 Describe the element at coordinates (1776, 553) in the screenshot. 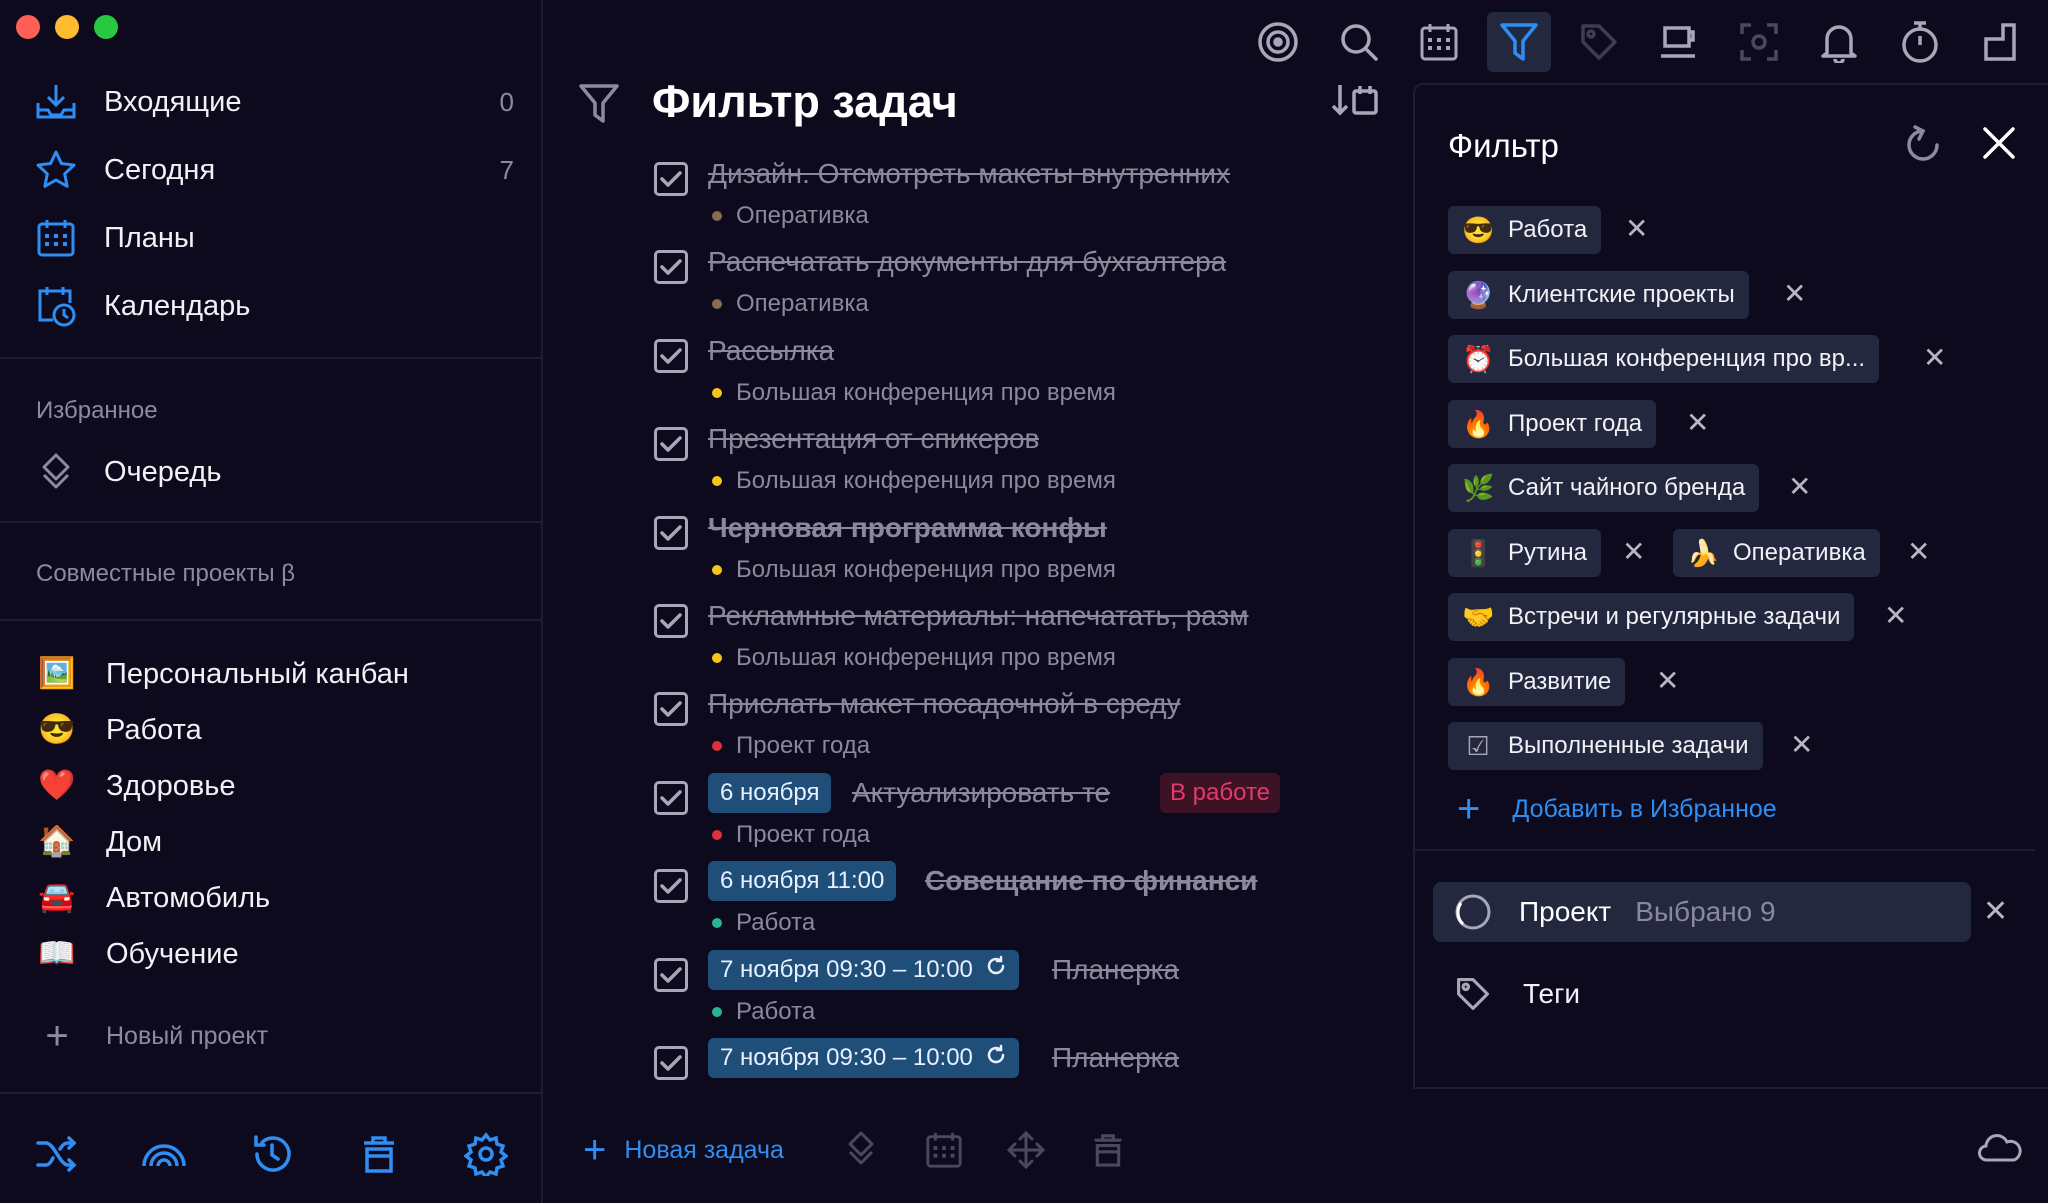

I see `filter-chip: 🍌 Оперативка` at that location.